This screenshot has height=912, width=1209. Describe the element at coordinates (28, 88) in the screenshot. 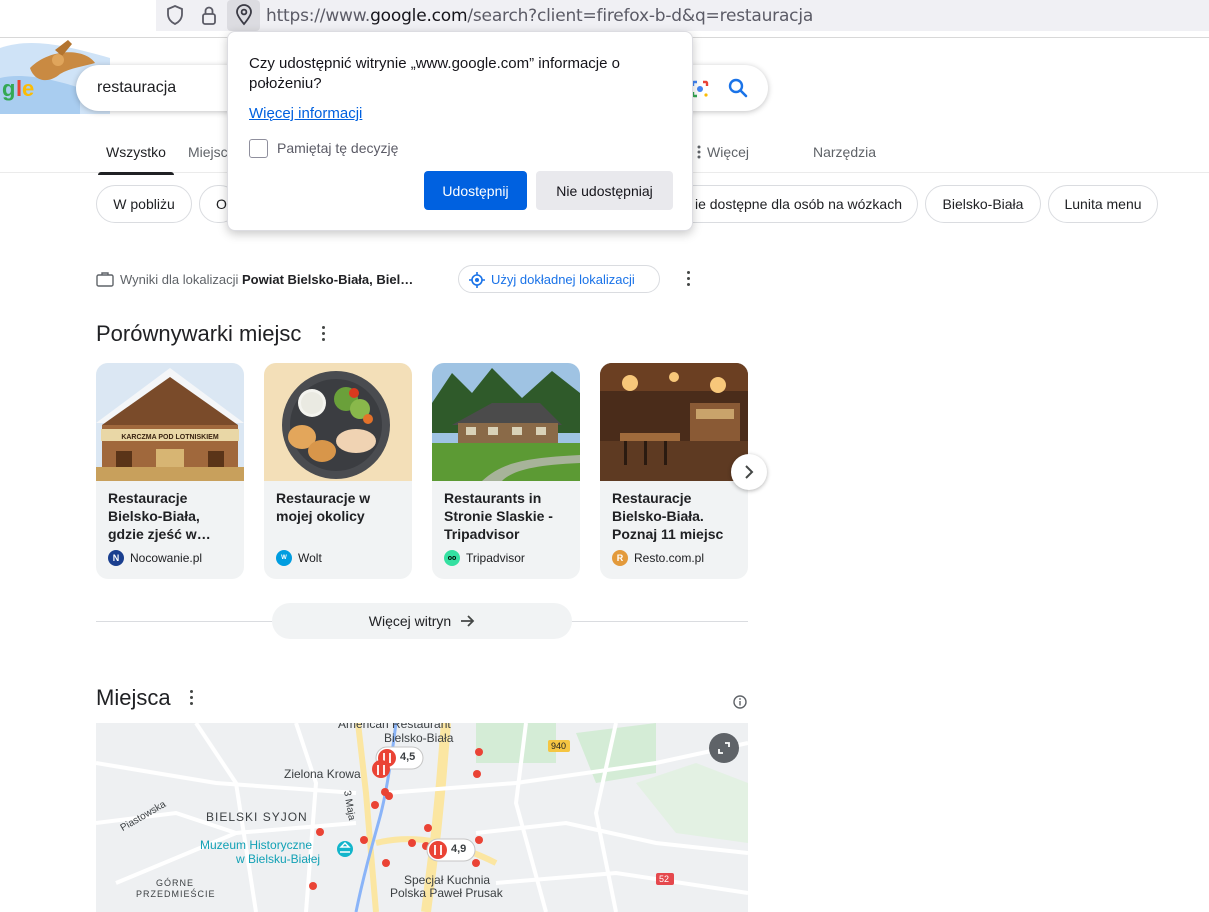

I see `svg-text: e` at that location.